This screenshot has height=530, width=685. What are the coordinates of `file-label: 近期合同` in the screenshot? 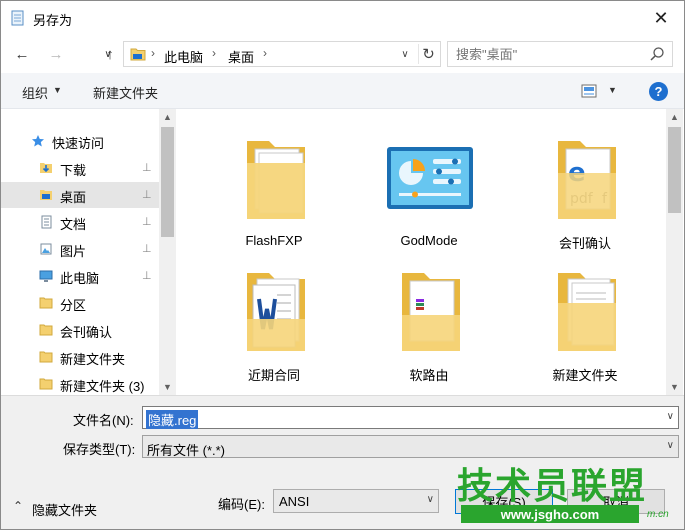 It's located at (273, 375).